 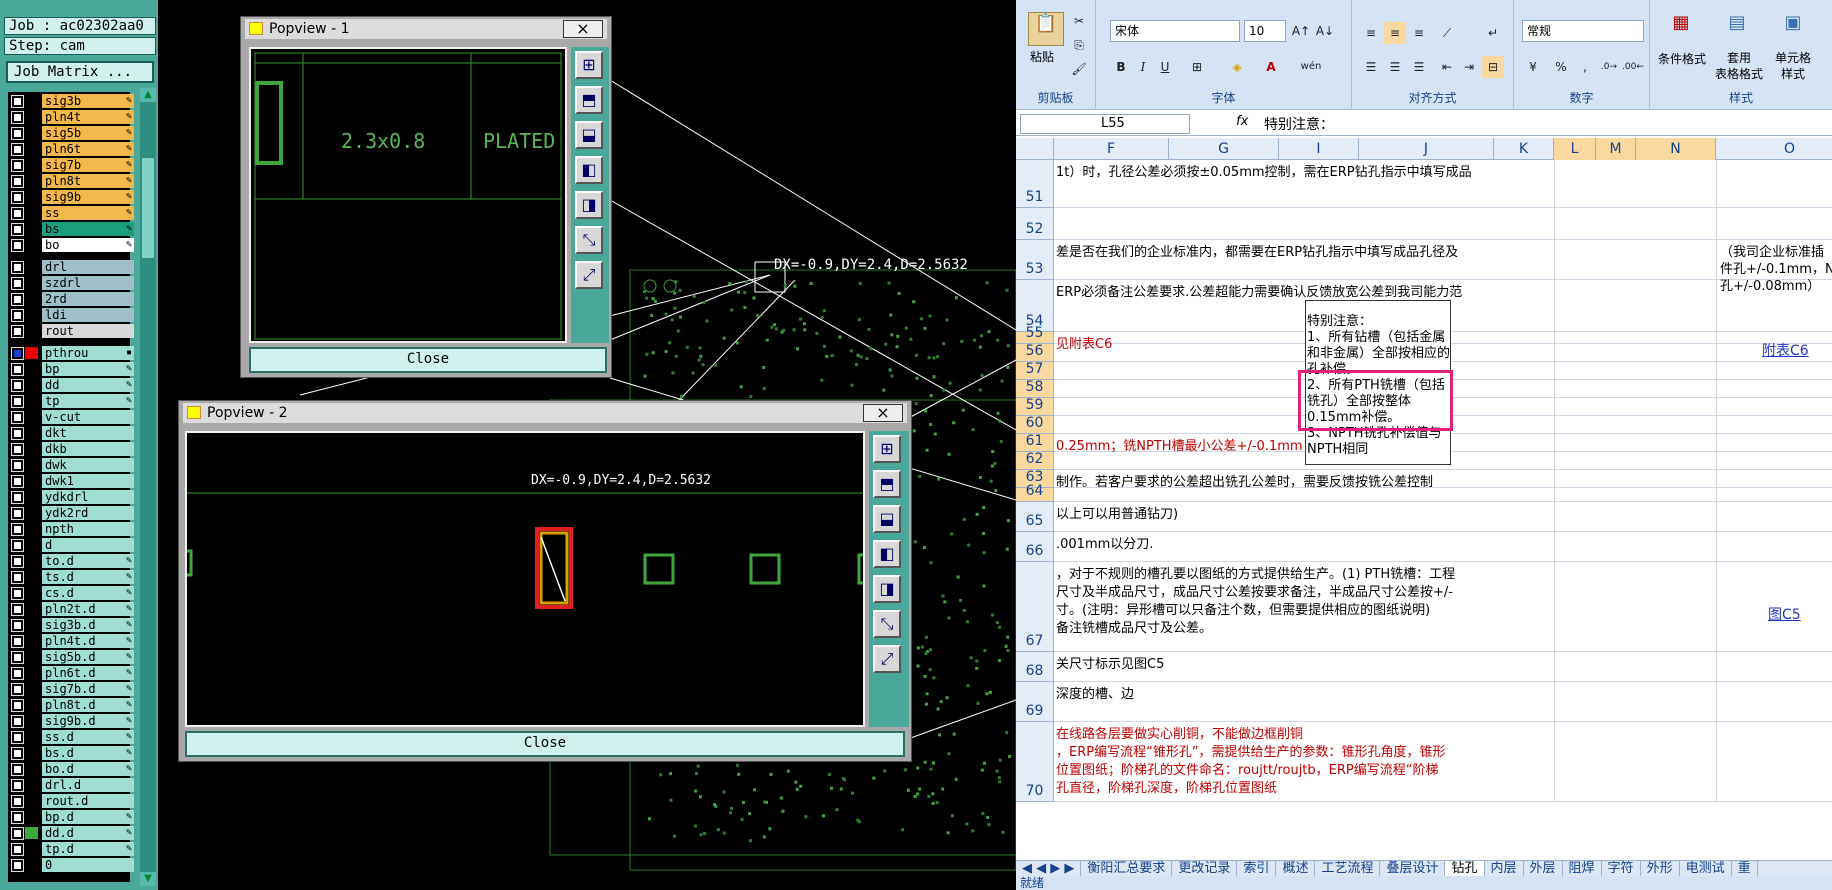 I want to click on row-header: 58, so click(x=1035, y=388).